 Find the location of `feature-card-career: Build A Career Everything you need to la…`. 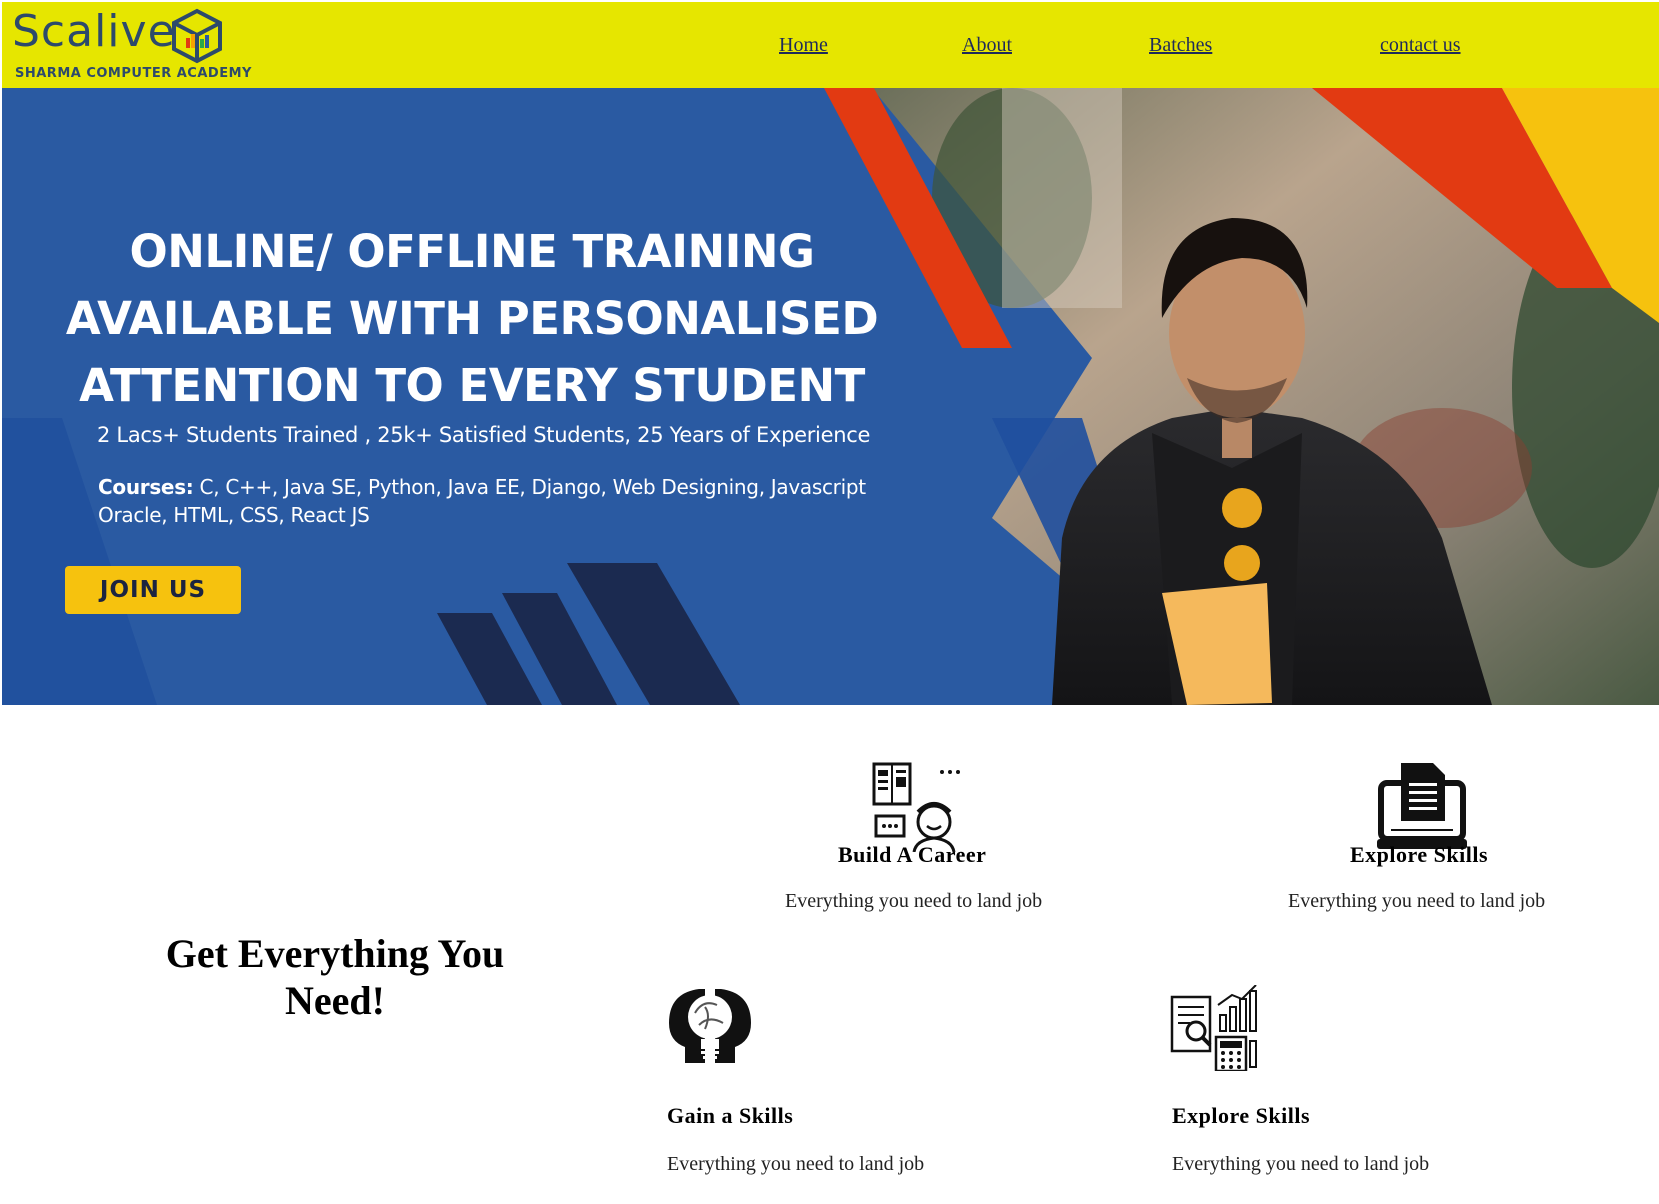

feature-card-career: Build A Career Everything you need to la… is located at coordinates (920, 860).